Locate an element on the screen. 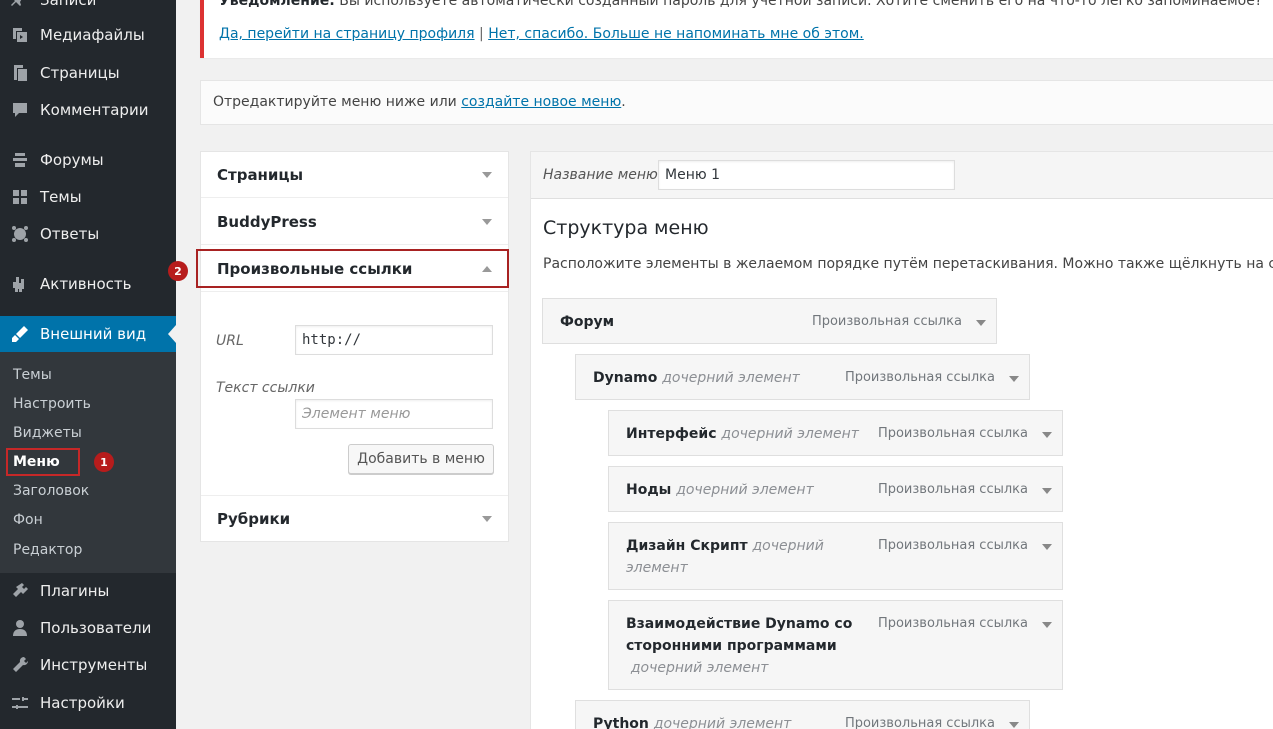  submenu-item-header: Заголовок is located at coordinates (51, 491).